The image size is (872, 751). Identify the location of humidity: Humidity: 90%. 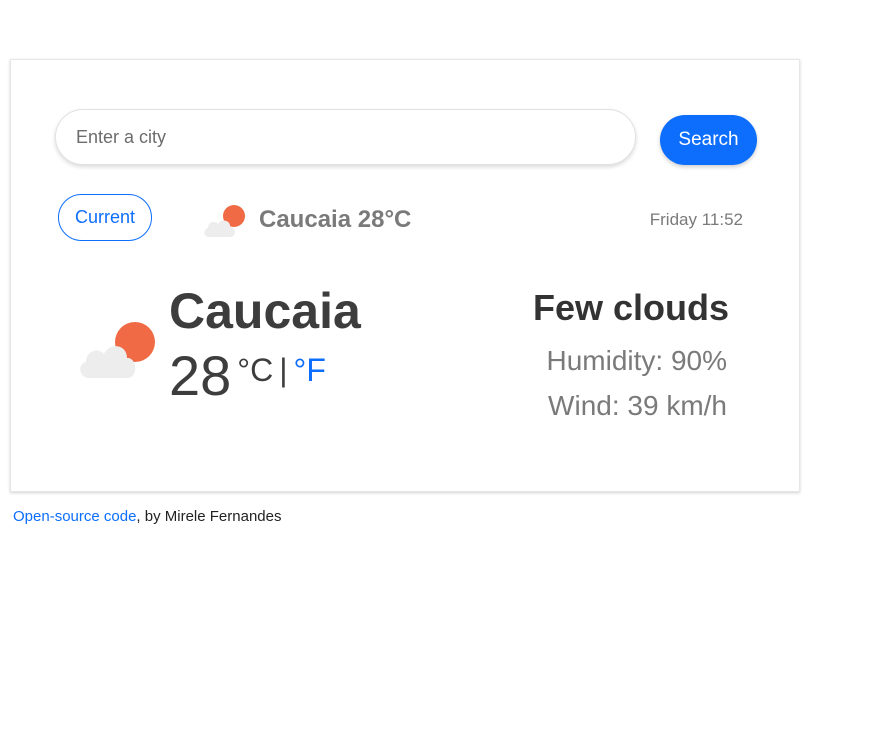
(636, 360).